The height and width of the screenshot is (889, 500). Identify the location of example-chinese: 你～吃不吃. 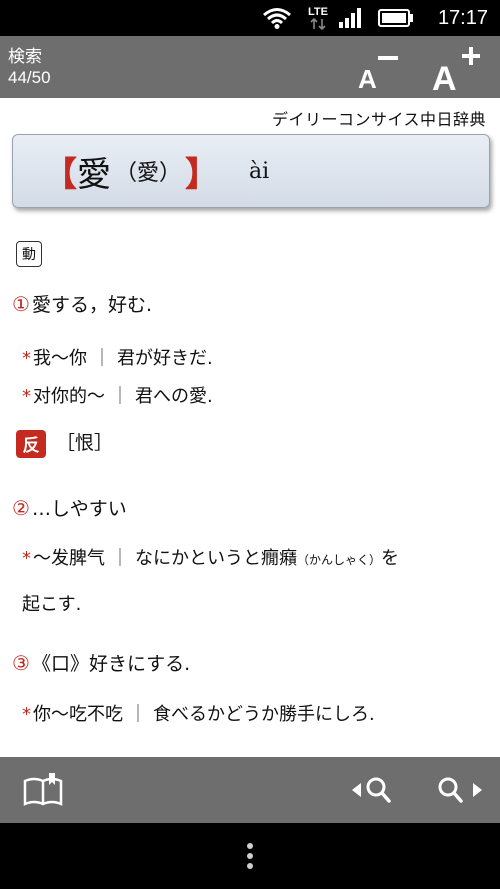
(78, 714).